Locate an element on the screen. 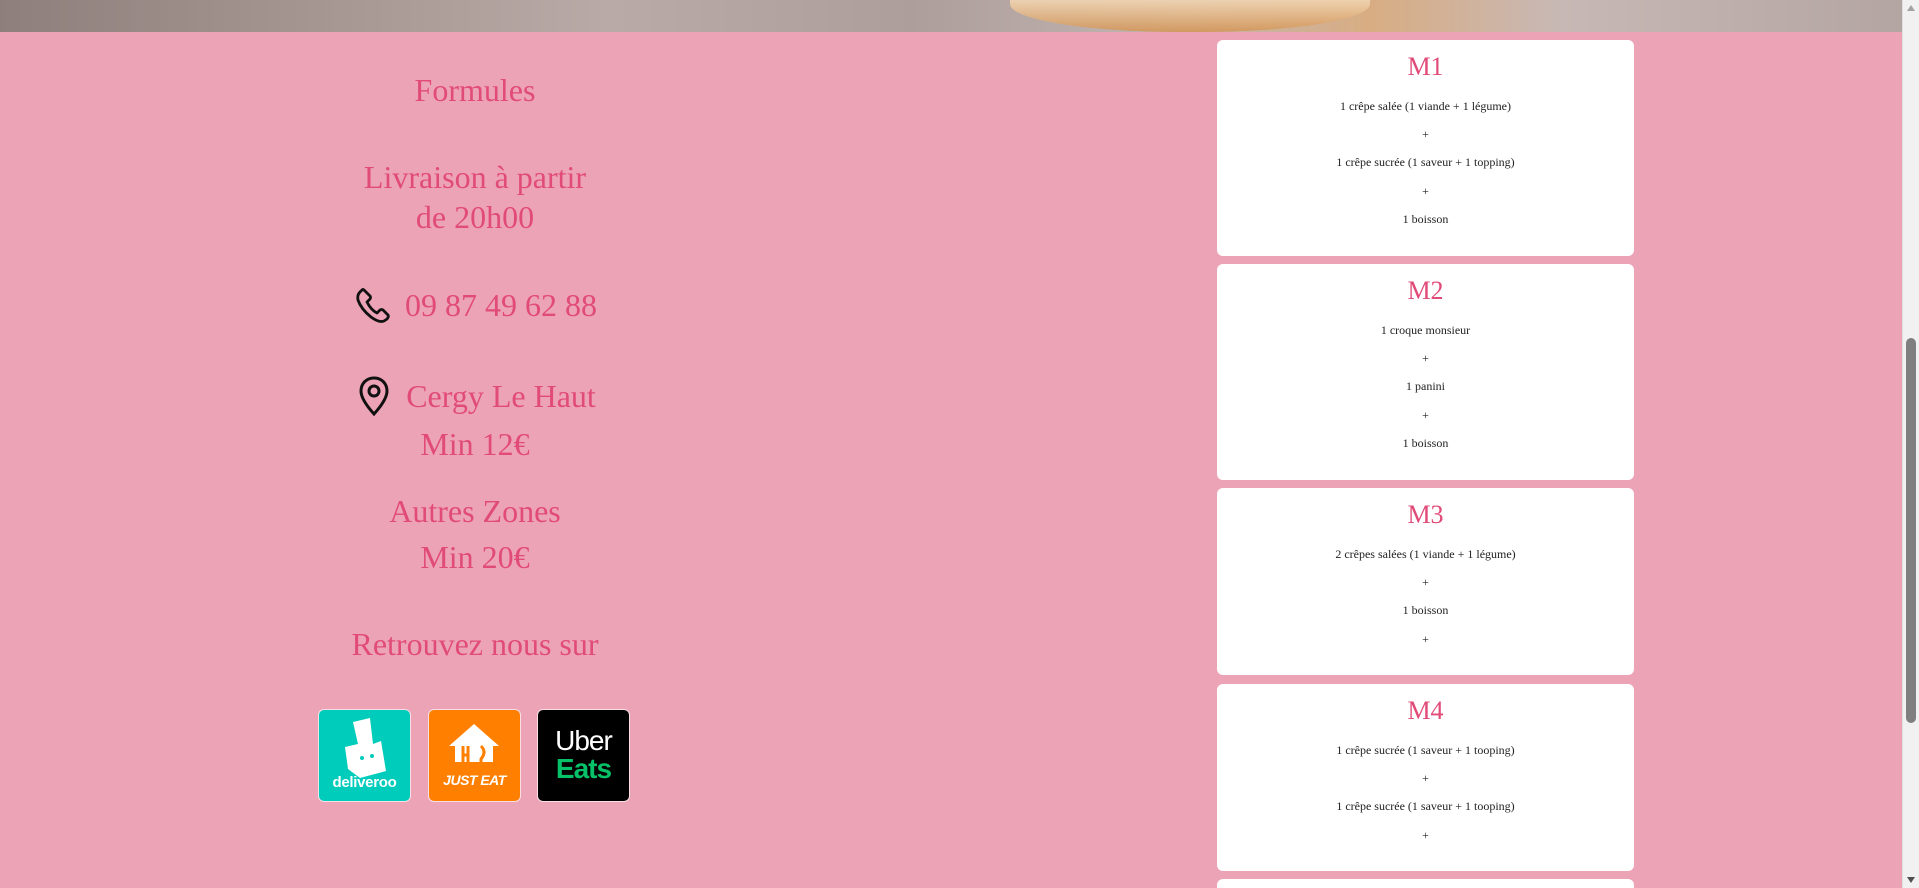 Image resolution: width=1919 pixels, height=888 pixels. find-us-heading: Retrouvez nous sur is located at coordinates (475, 644).